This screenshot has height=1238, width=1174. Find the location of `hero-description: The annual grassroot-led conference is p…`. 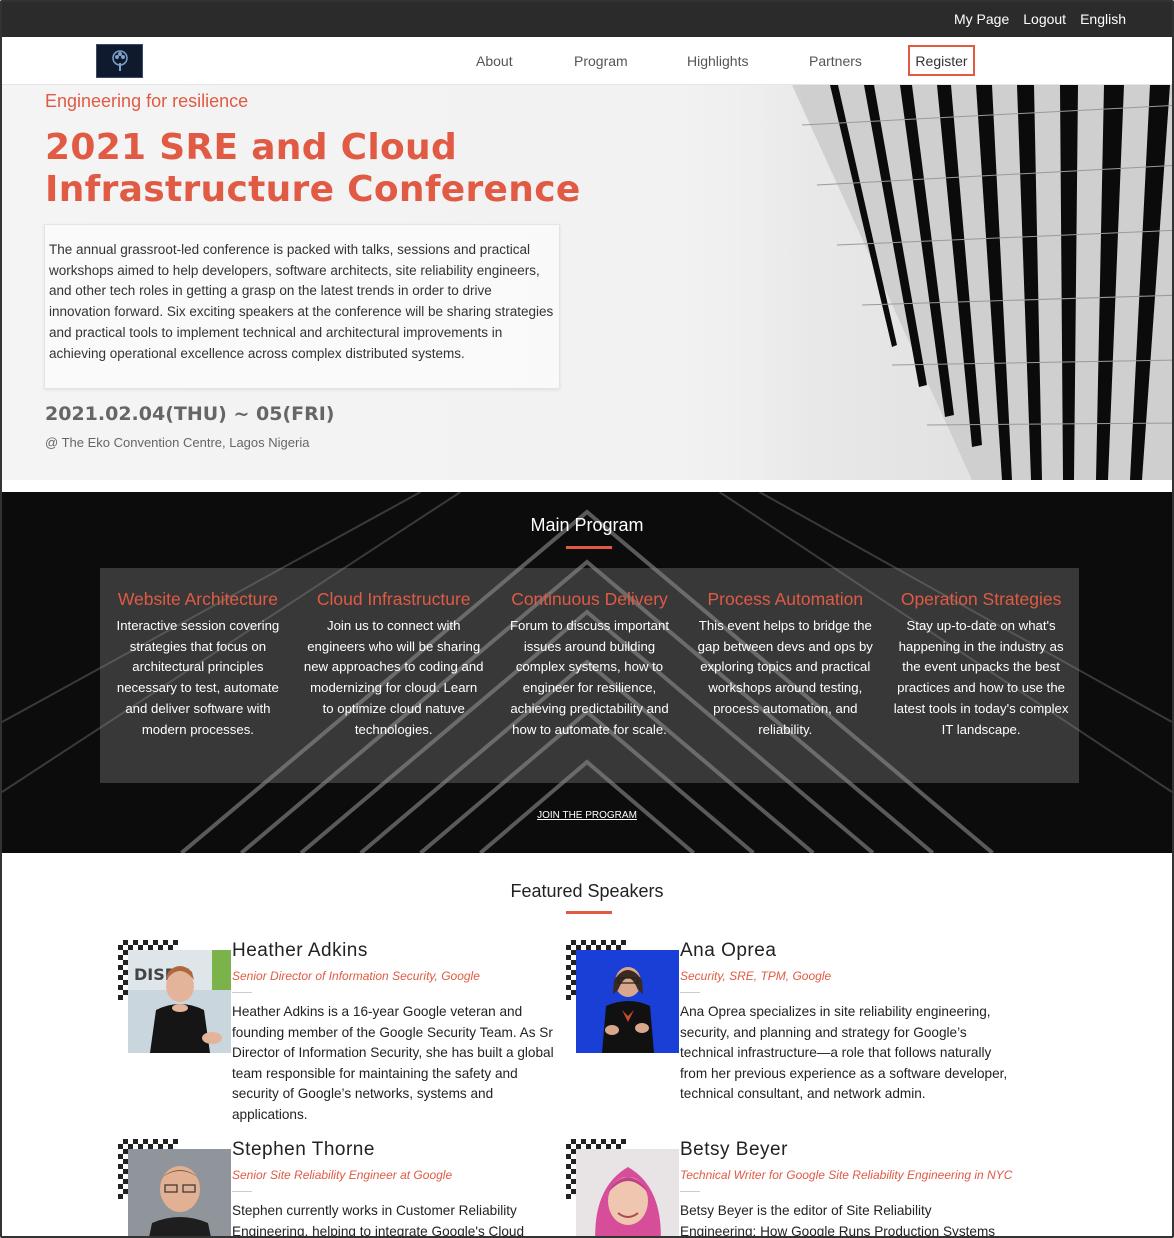

hero-description: The annual grassroot-led conference is p… is located at coordinates (301, 301).